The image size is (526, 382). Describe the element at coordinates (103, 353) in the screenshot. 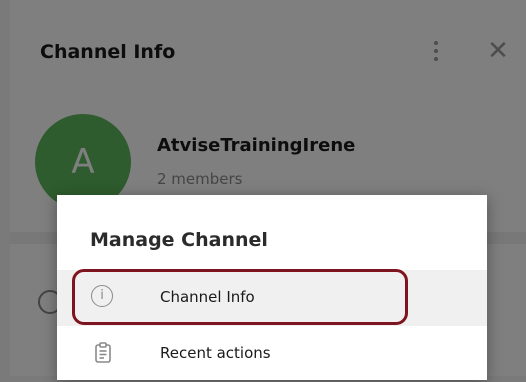

I see `clipboard-icon` at that location.